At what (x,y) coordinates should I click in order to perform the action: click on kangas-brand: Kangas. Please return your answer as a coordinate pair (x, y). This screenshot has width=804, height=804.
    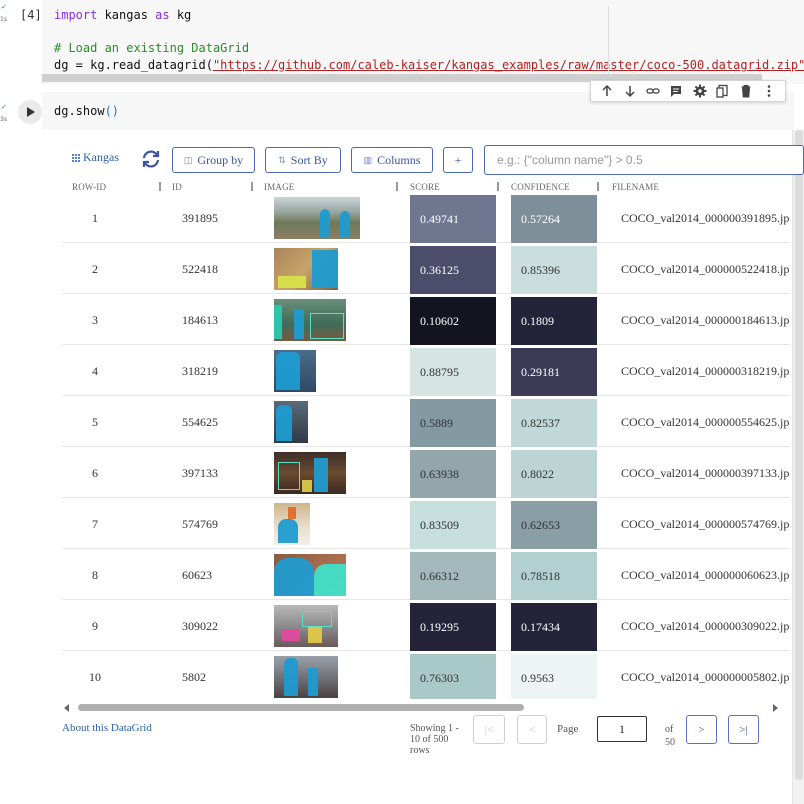
    Looking at the image, I should click on (95, 157).